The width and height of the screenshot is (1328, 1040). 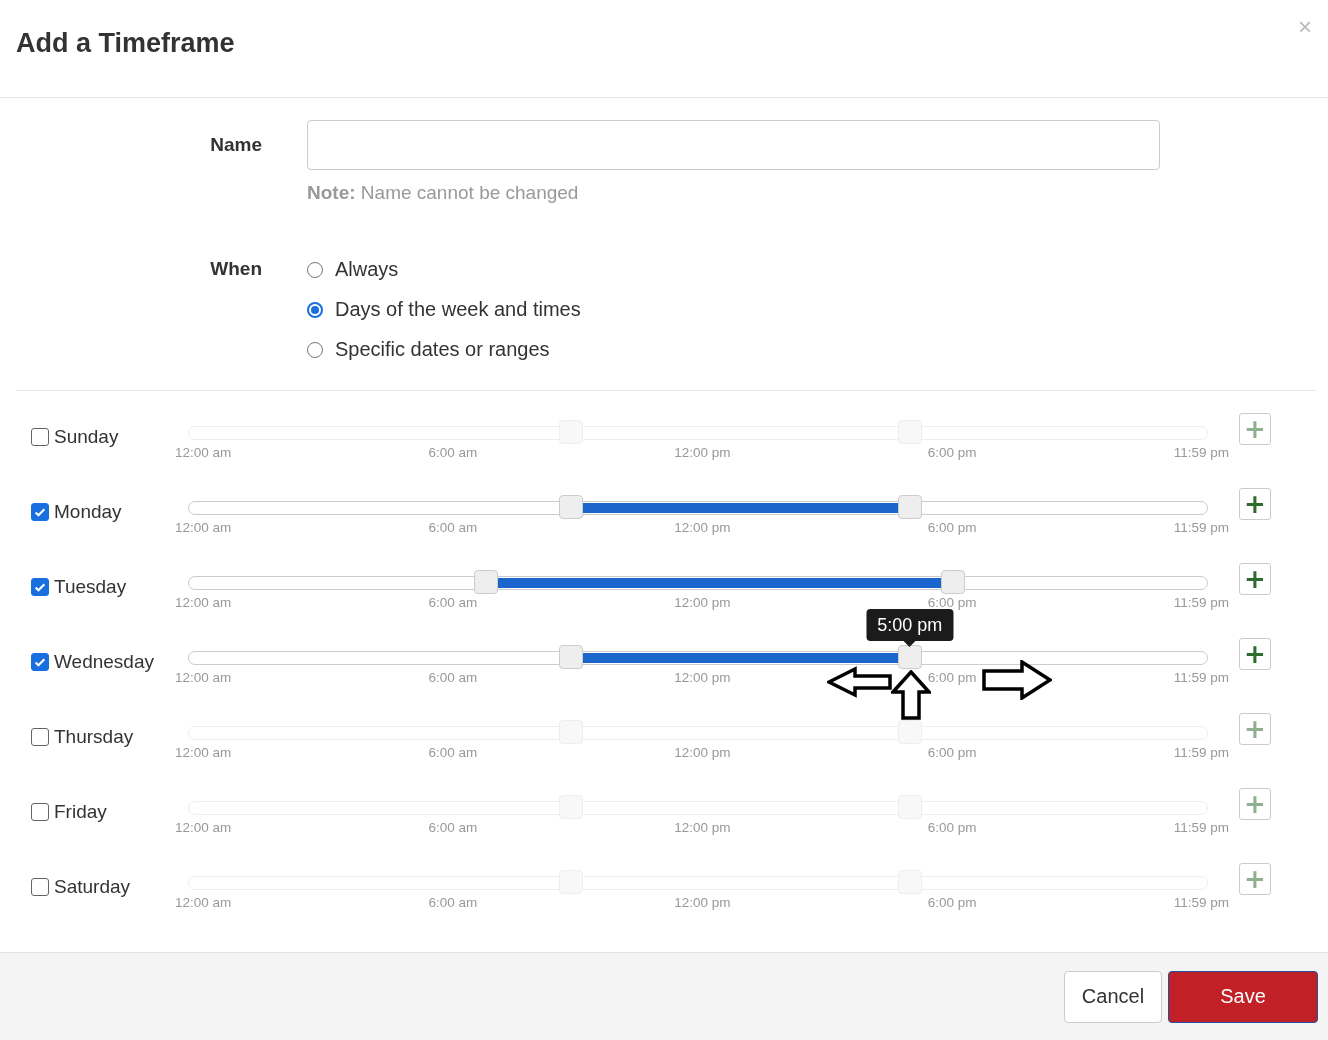 What do you see at coordinates (236, 269) in the screenshot?
I see `when-label: When` at bounding box center [236, 269].